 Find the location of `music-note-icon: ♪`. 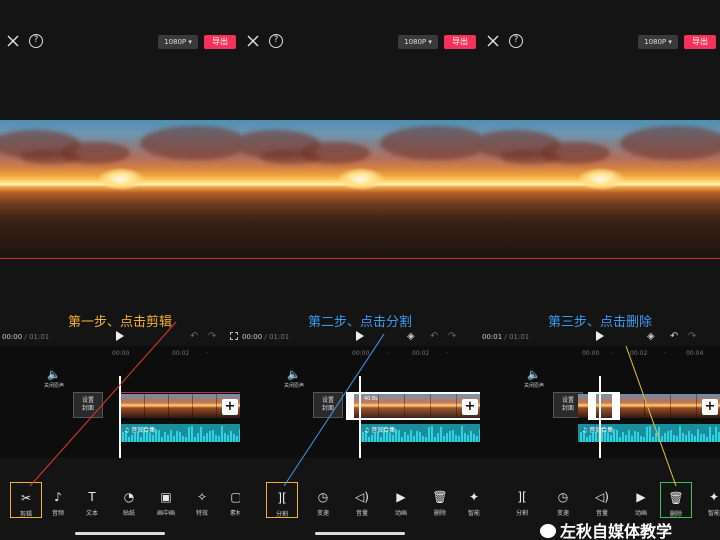

music-note-icon: ♪ is located at coordinates (58, 497).